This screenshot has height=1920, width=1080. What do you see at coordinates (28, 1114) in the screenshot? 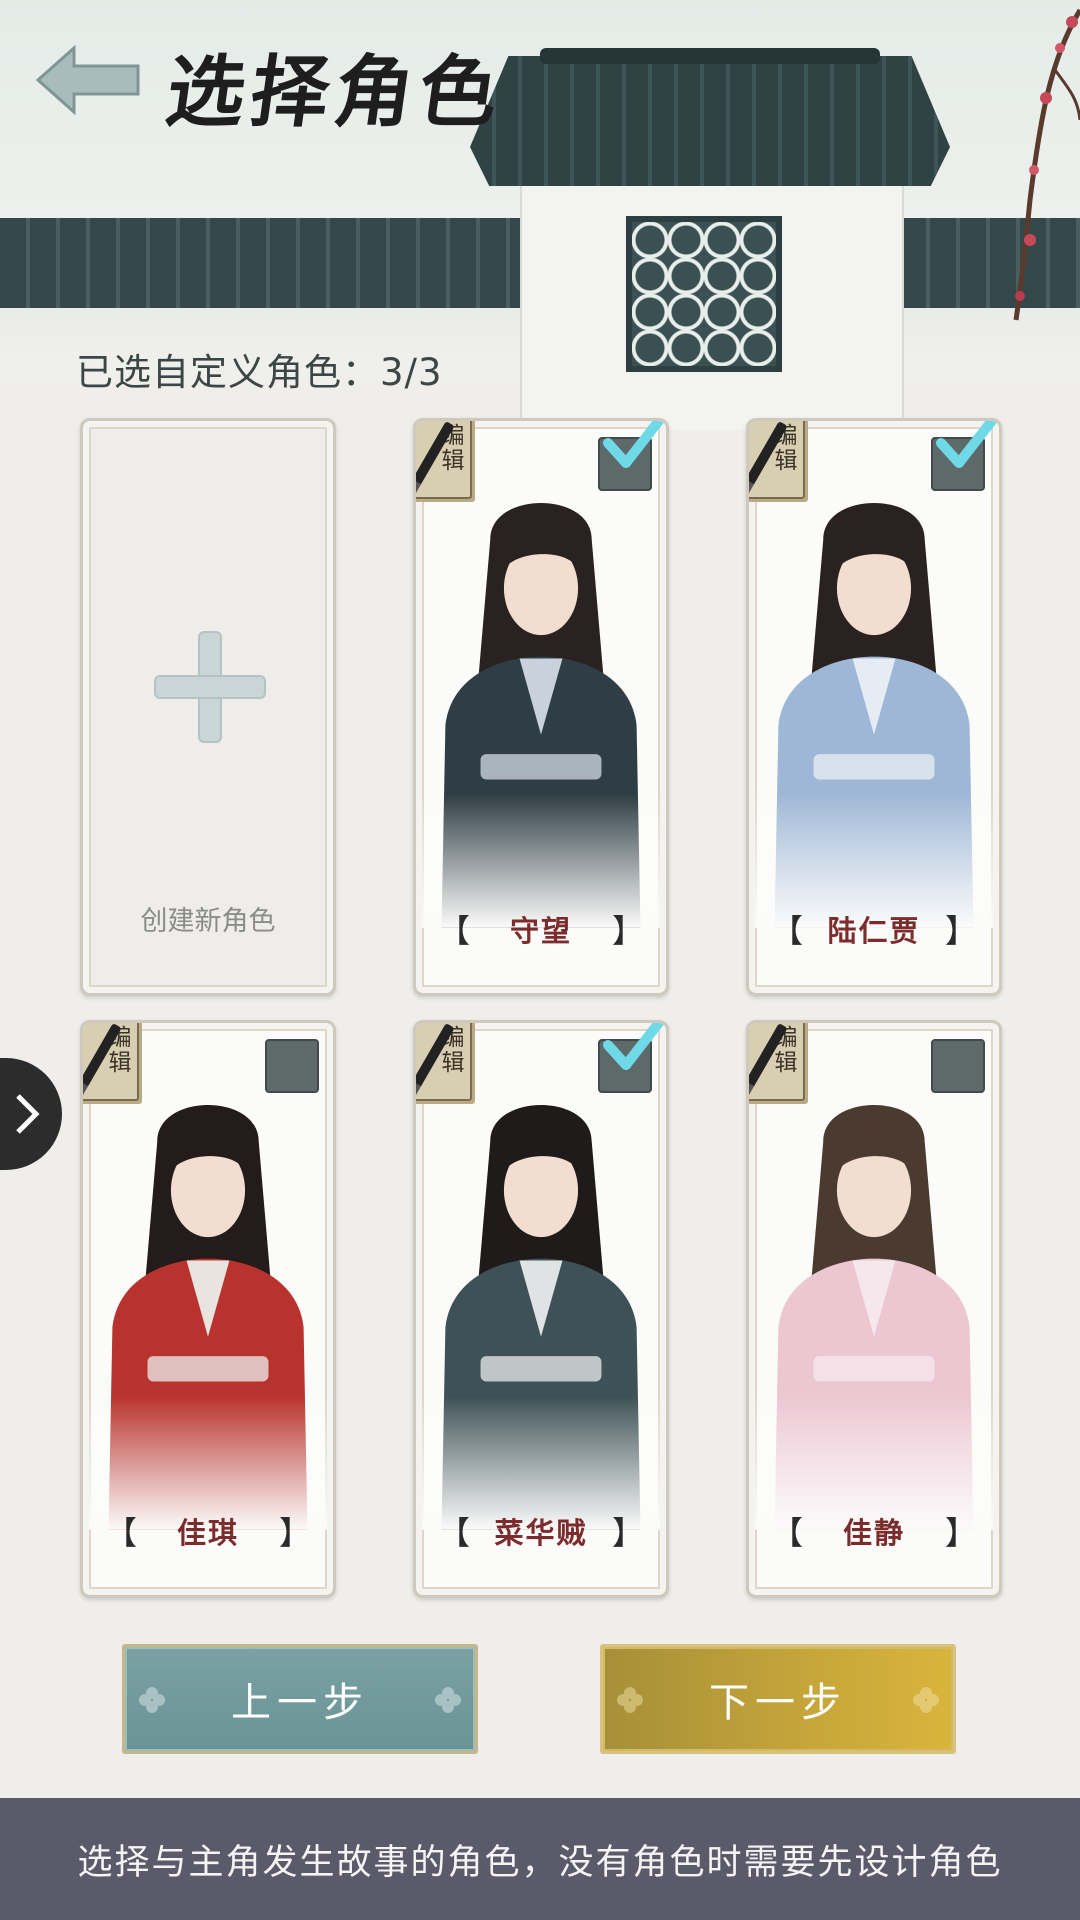
I see `chevron-right-icon` at bounding box center [28, 1114].